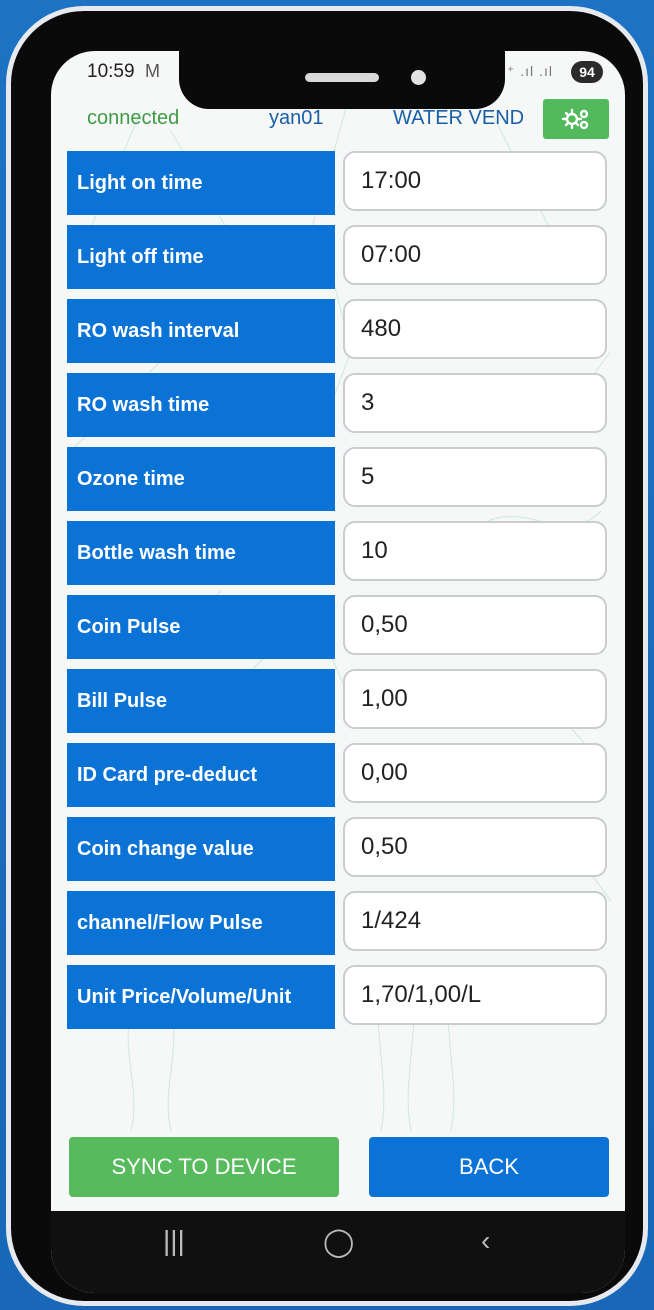  What do you see at coordinates (475, 181) in the screenshot?
I see `light-on-time-input` at bounding box center [475, 181].